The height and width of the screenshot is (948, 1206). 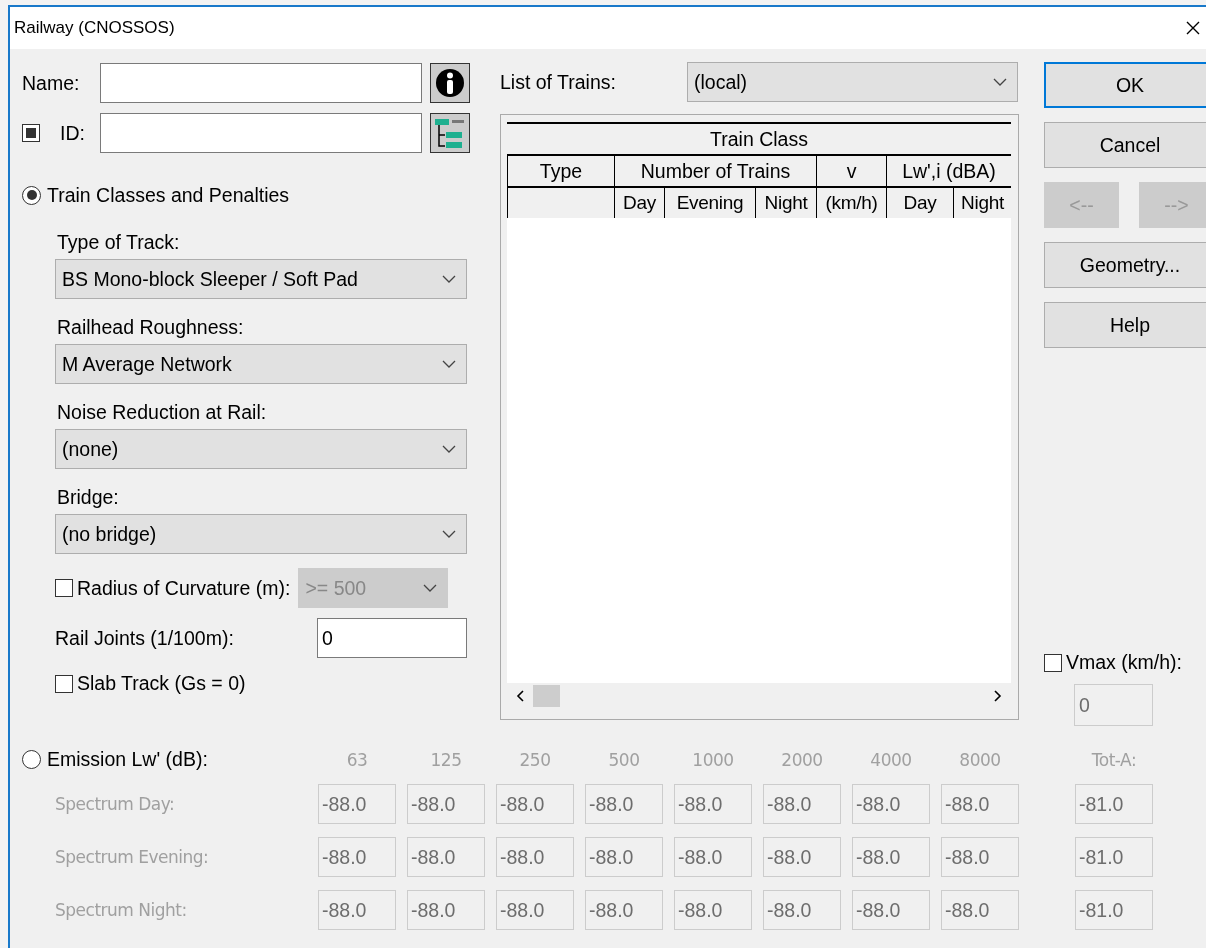 What do you see at coordinates (1124, 662) in the screenshot?
I see `vmax-label: Vmax (km/h):` at bounding box center [1124, 662].